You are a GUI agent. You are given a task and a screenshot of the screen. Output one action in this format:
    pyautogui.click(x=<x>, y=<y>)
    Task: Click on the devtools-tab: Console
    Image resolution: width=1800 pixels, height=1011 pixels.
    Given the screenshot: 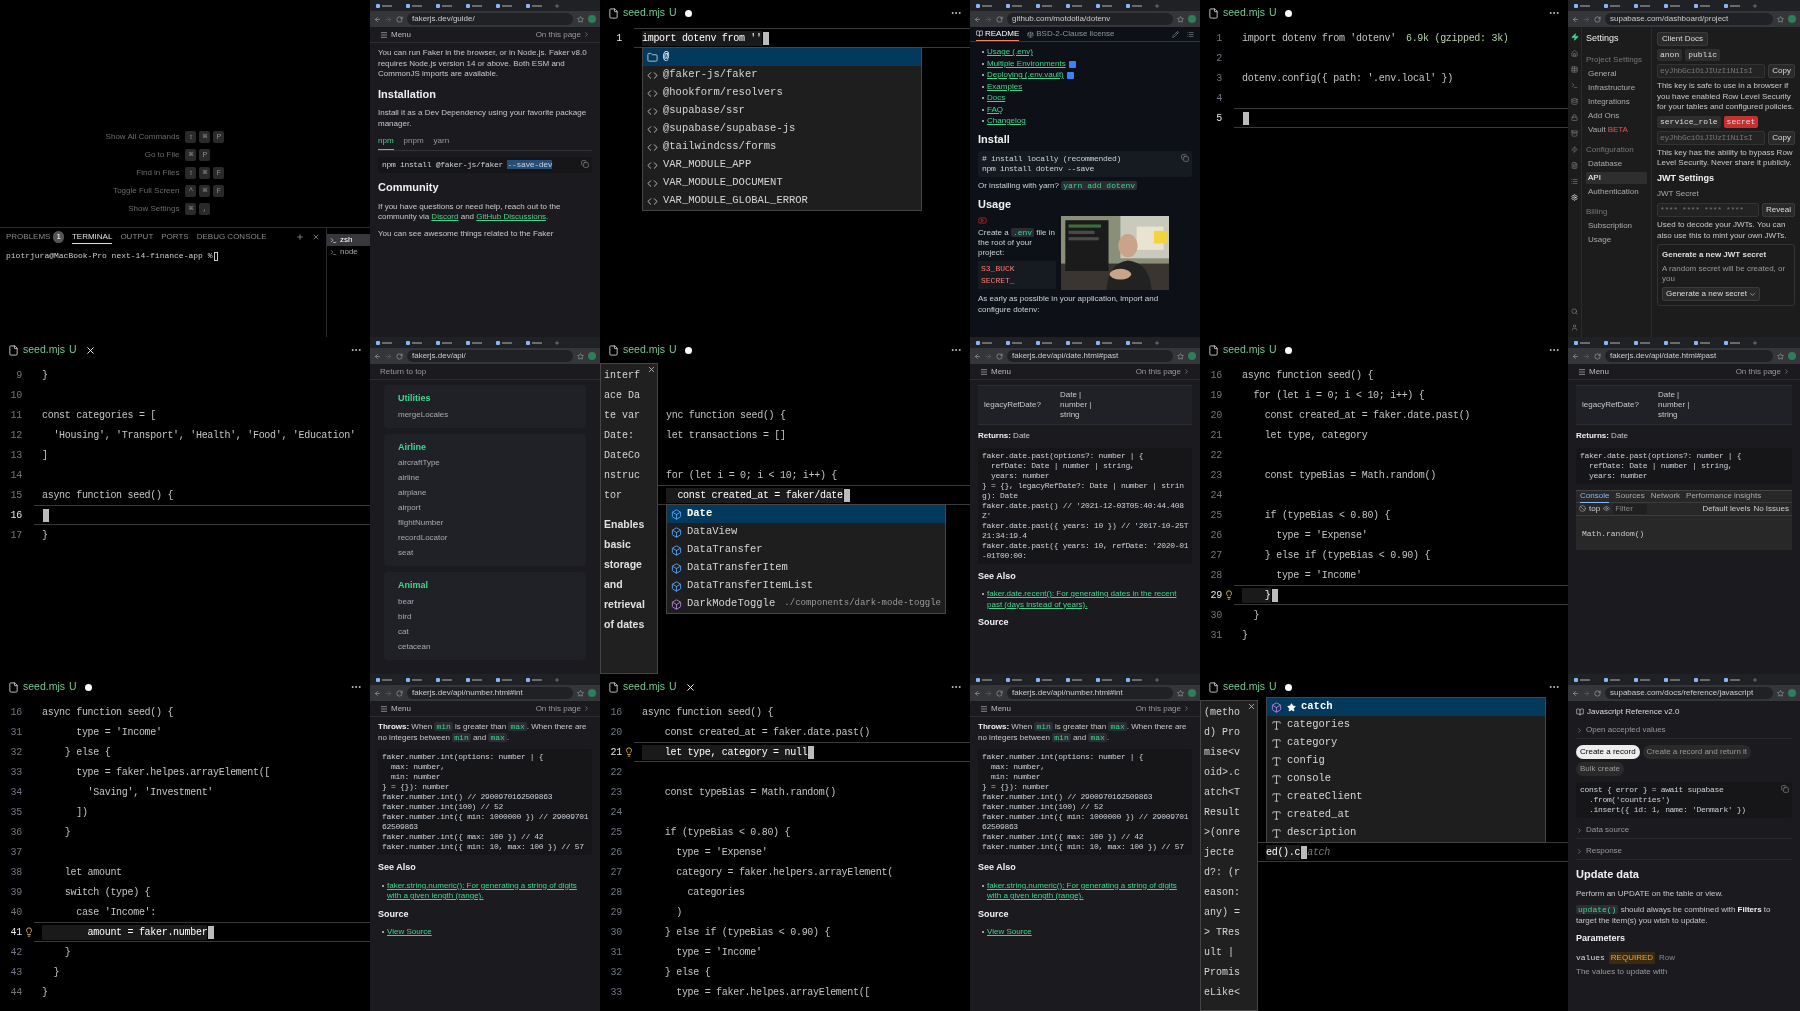 What is the action you would take?
    pyautogui.click(x=1595, y=496)
    